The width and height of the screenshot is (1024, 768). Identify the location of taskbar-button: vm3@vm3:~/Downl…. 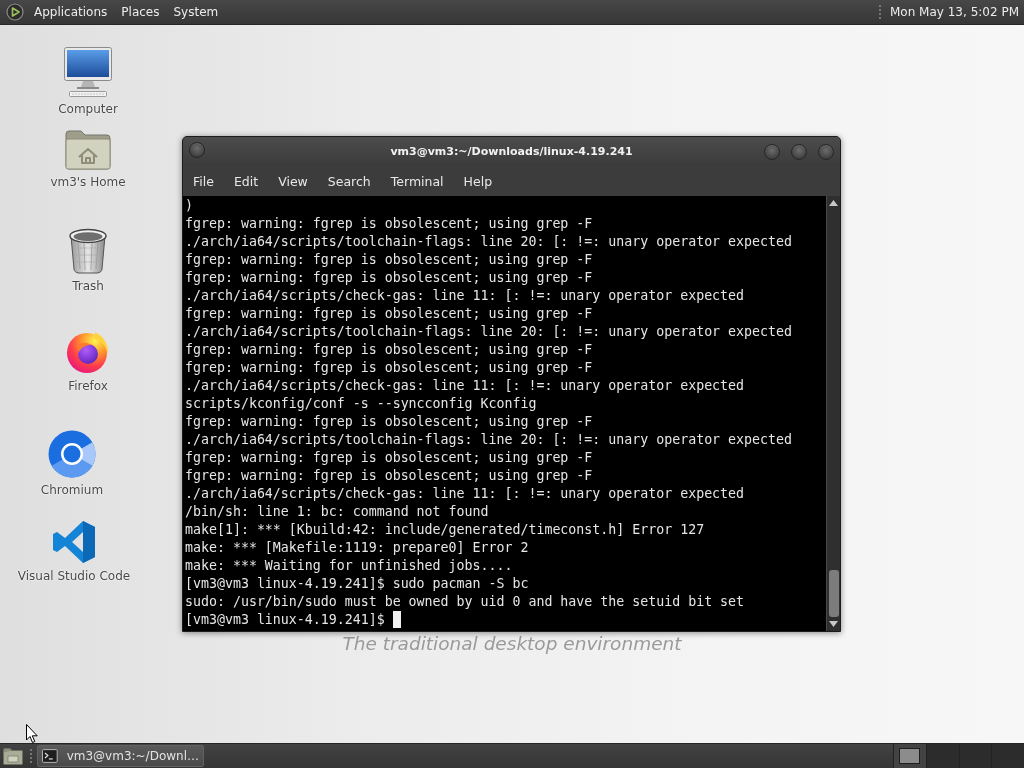
(120, 756).